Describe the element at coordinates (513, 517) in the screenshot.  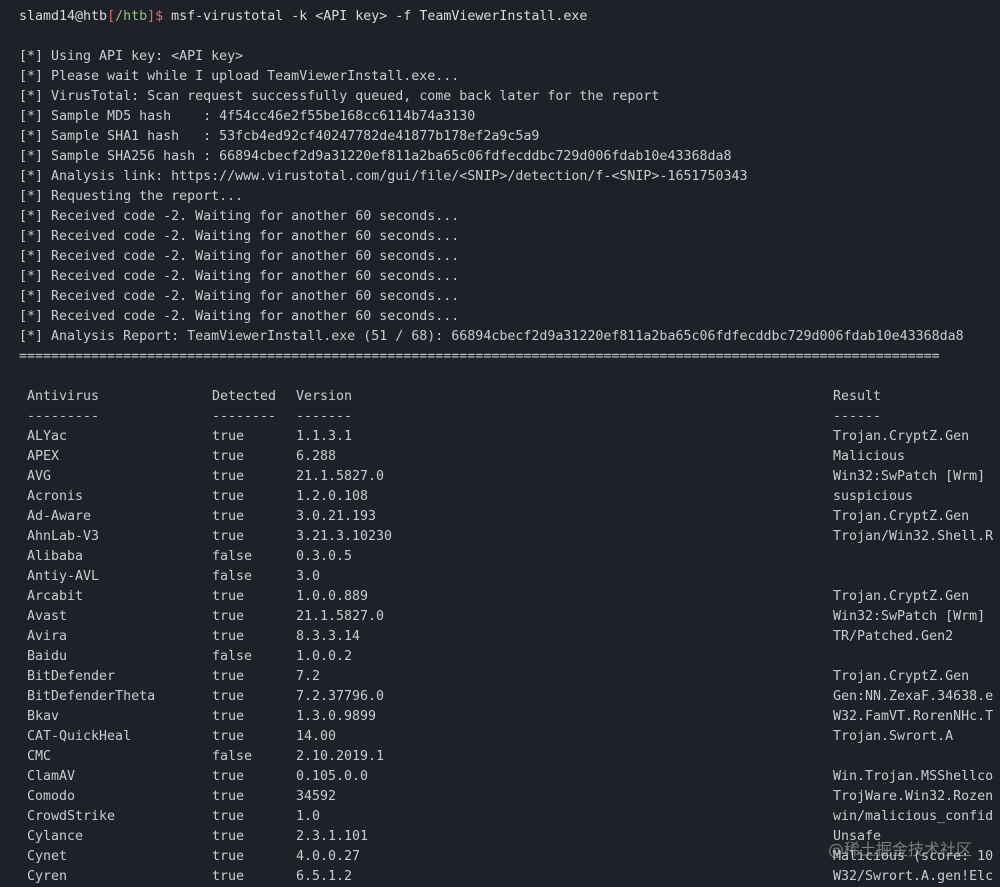
I see `table-row: Ad-Aware true 3.0.21.193 Trojan.CryptZ.Gen` at that location.